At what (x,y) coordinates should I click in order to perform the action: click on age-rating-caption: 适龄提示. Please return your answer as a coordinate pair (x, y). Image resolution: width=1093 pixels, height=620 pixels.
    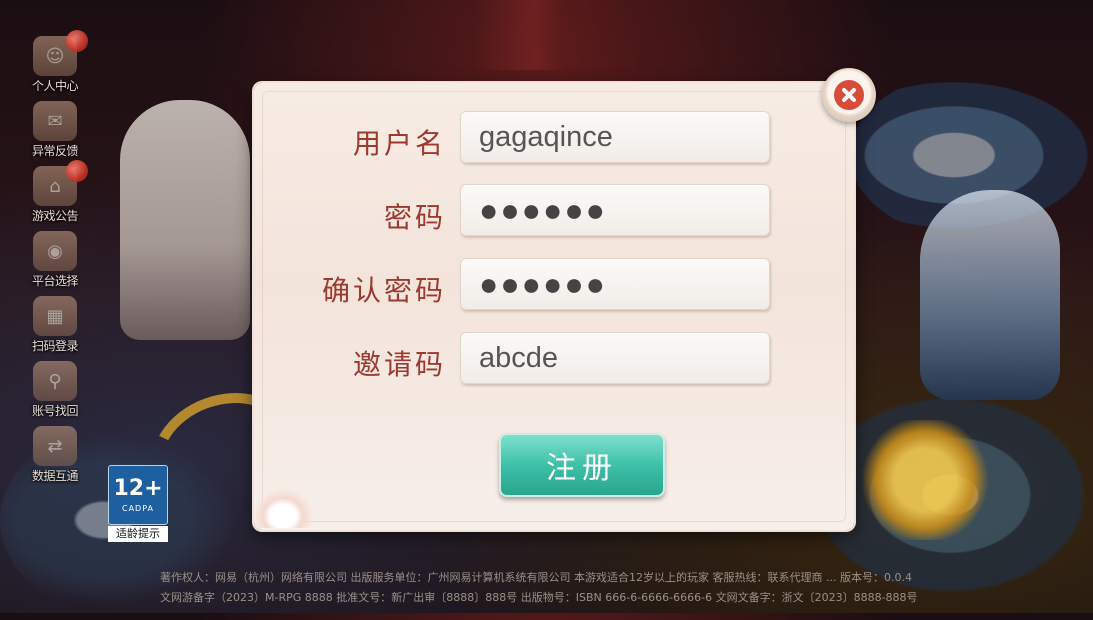
    Looking at the image, I should click on (138, 534).